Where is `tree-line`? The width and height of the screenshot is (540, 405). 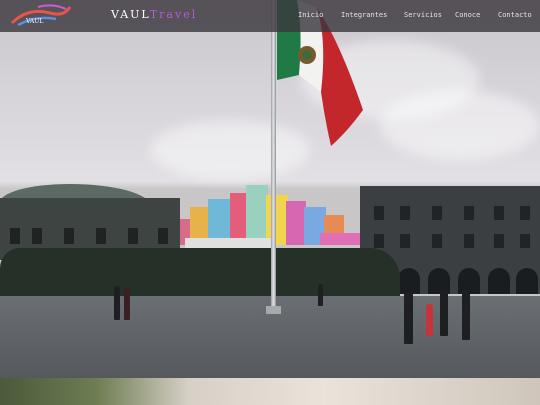 tree-line is located at coordinates (200, 272).